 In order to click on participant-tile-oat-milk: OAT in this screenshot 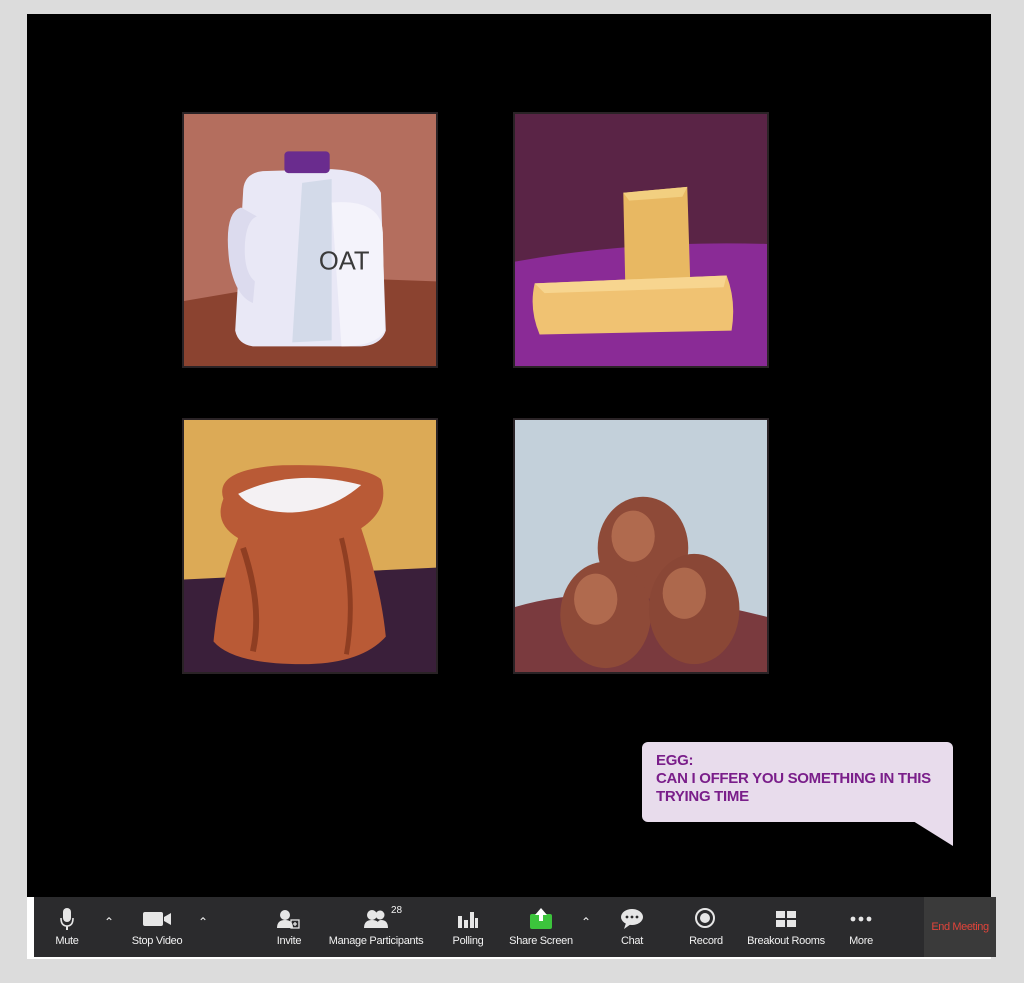, I will do `click(310, 240)`.